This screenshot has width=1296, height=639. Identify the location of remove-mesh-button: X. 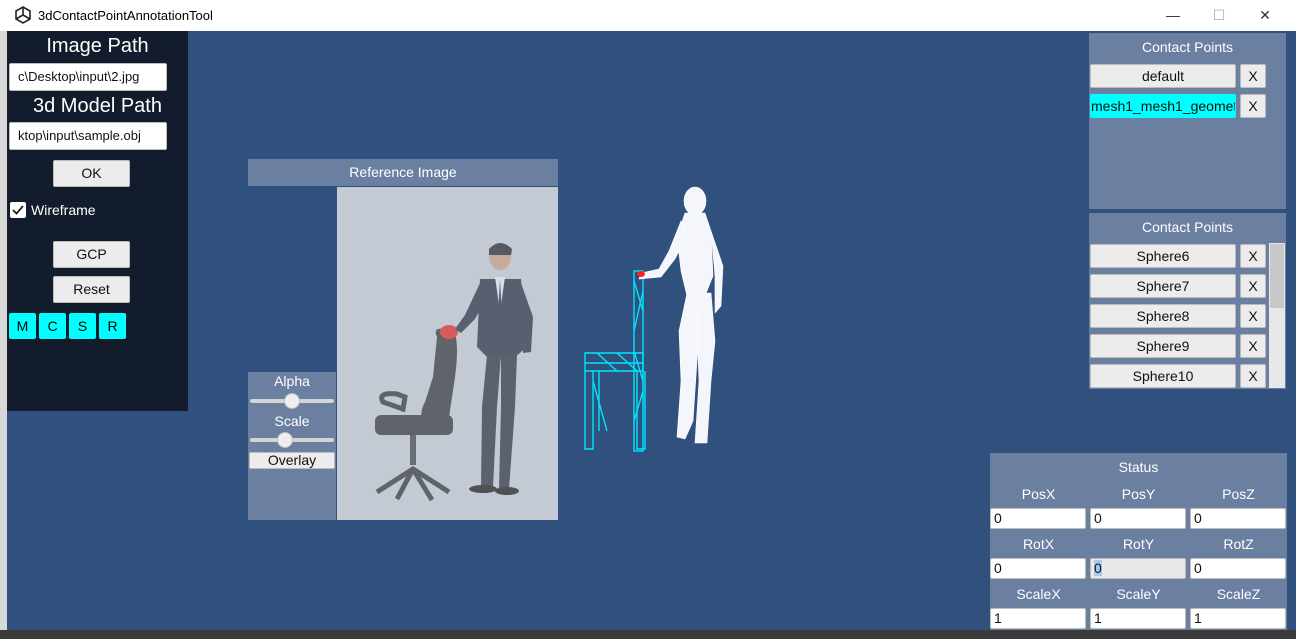
(1253, 106).